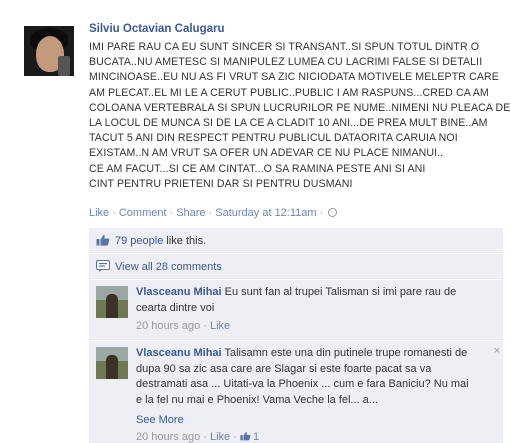 The image size is (511, 443). Describe the element at coordinates (64, 66) in the screenshot. I see `avatar-microphone` at that location.